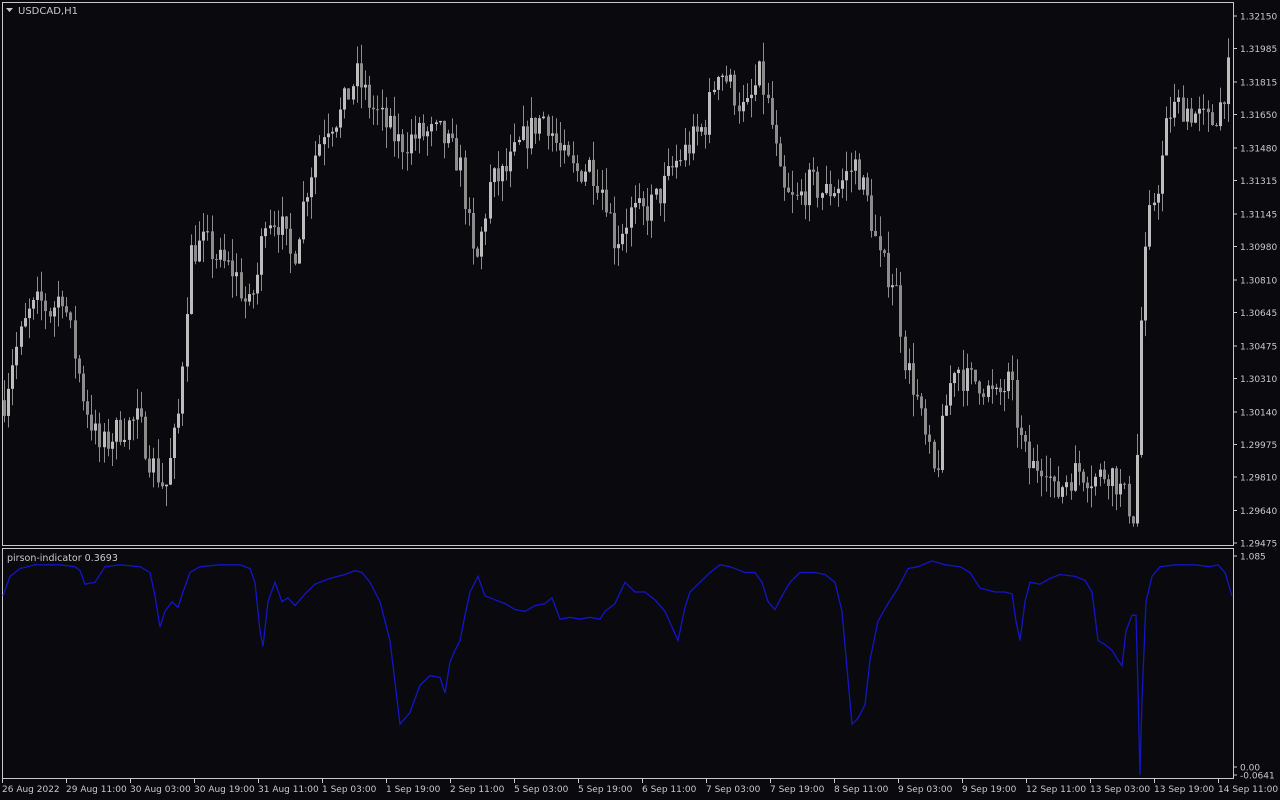 This screenshot has width=1280, height=800. Describe the element at coordinates (1258, 413) in the screenshot. I see `price-tick-label: 1.30140` at that location.